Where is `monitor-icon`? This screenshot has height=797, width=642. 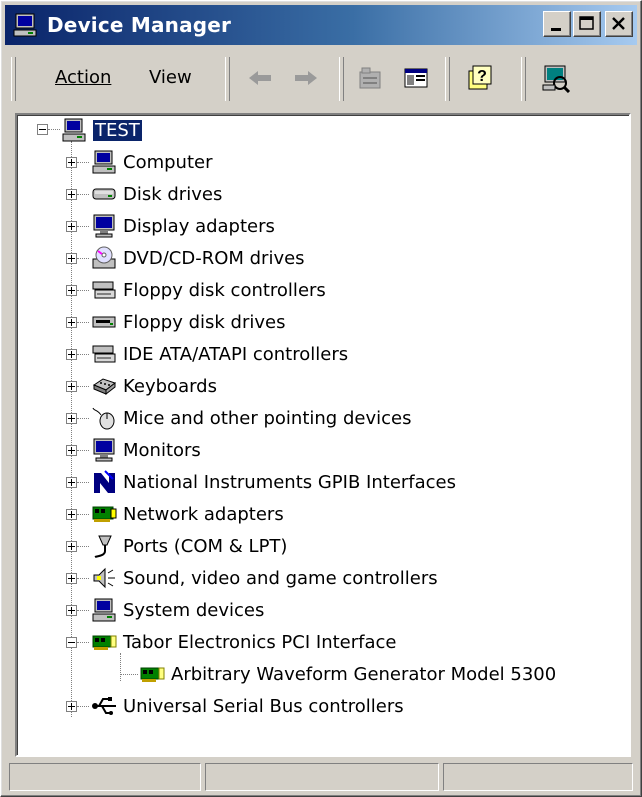
monitor-icon is located at coordinates (104, 450).